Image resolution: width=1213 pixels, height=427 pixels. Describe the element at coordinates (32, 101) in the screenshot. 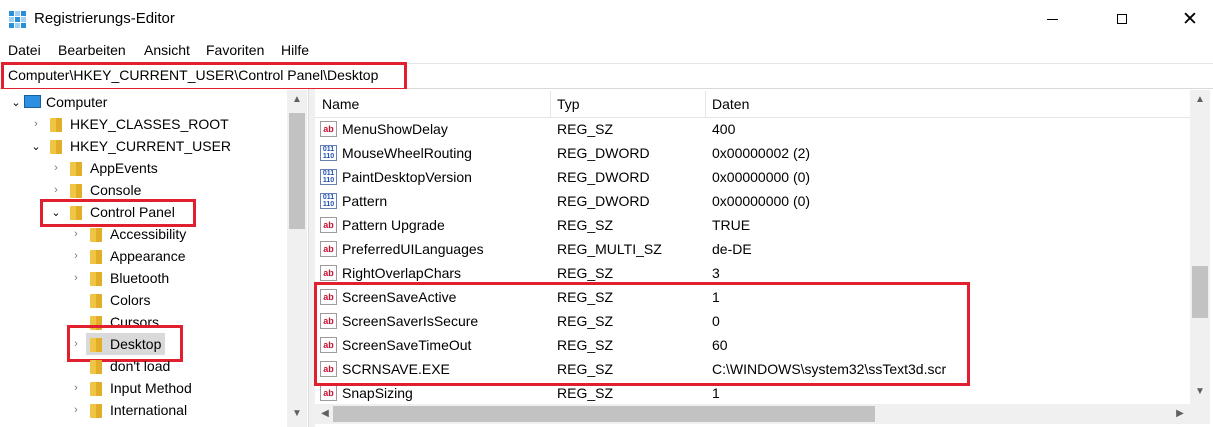

I see `computer-icon` at that location.